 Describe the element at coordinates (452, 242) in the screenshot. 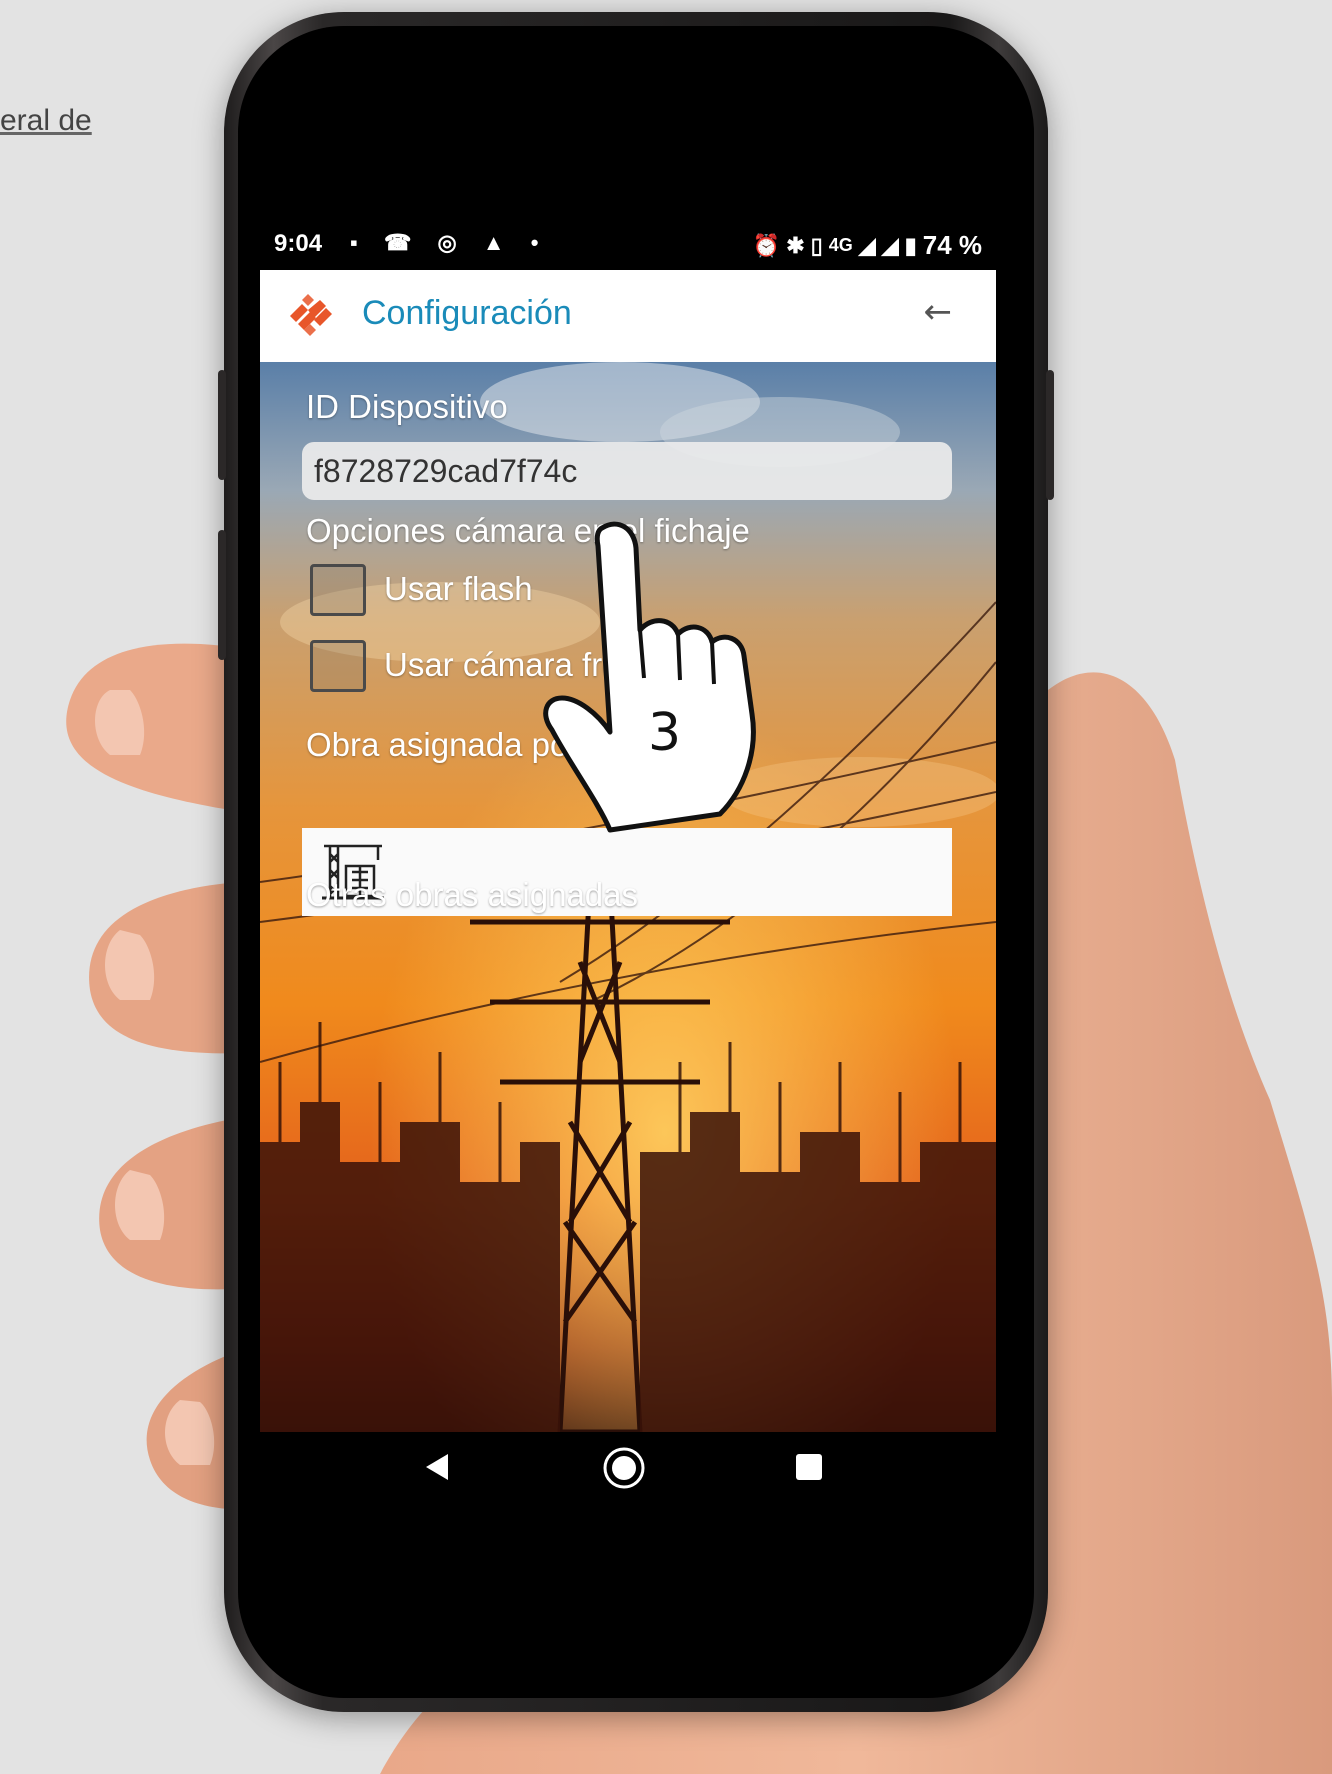

I see `sync-icon: ◎` at that location.